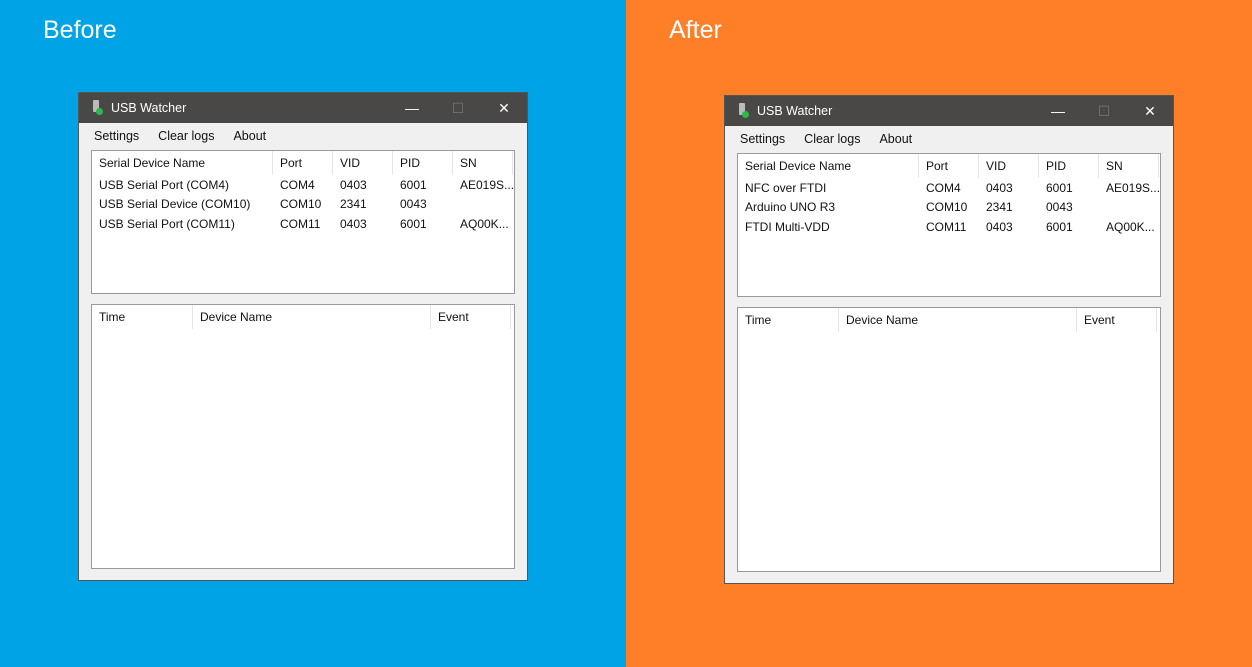 This screenshot has height=667, width=1252. Describe the element at coordinates (786, 187) in the screenshot. I see `device-cell: NFC over FTDI` at that location.